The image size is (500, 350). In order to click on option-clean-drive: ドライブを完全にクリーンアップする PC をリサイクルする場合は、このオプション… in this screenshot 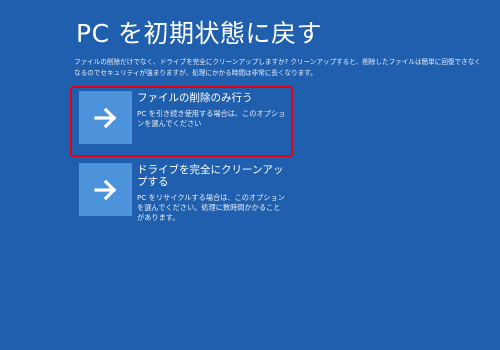, I will do `click(182, 198)`.